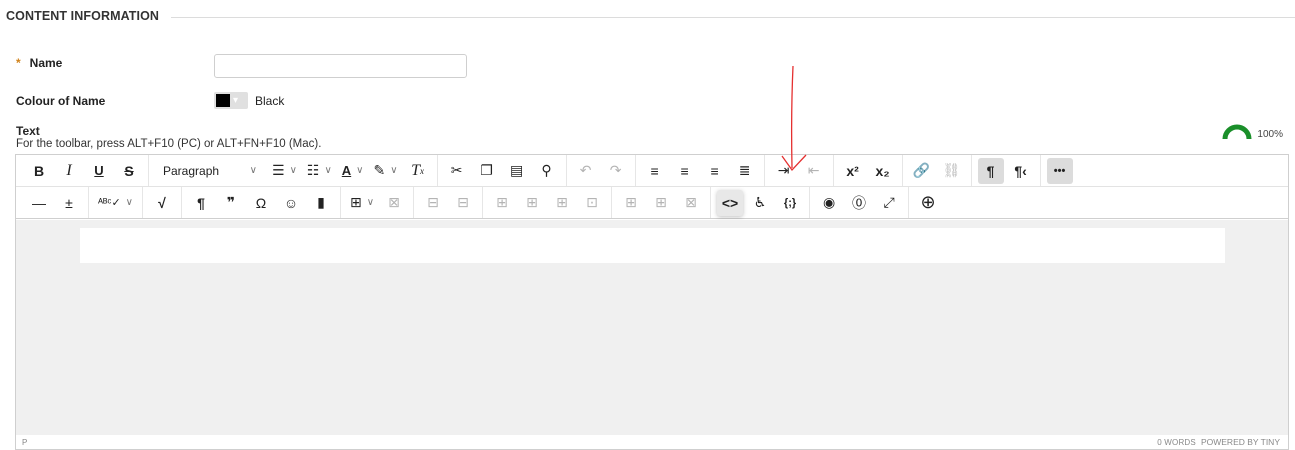 This screenshot has width=1295, height=450. I want to click on name-label: Name, so click(46, 63).